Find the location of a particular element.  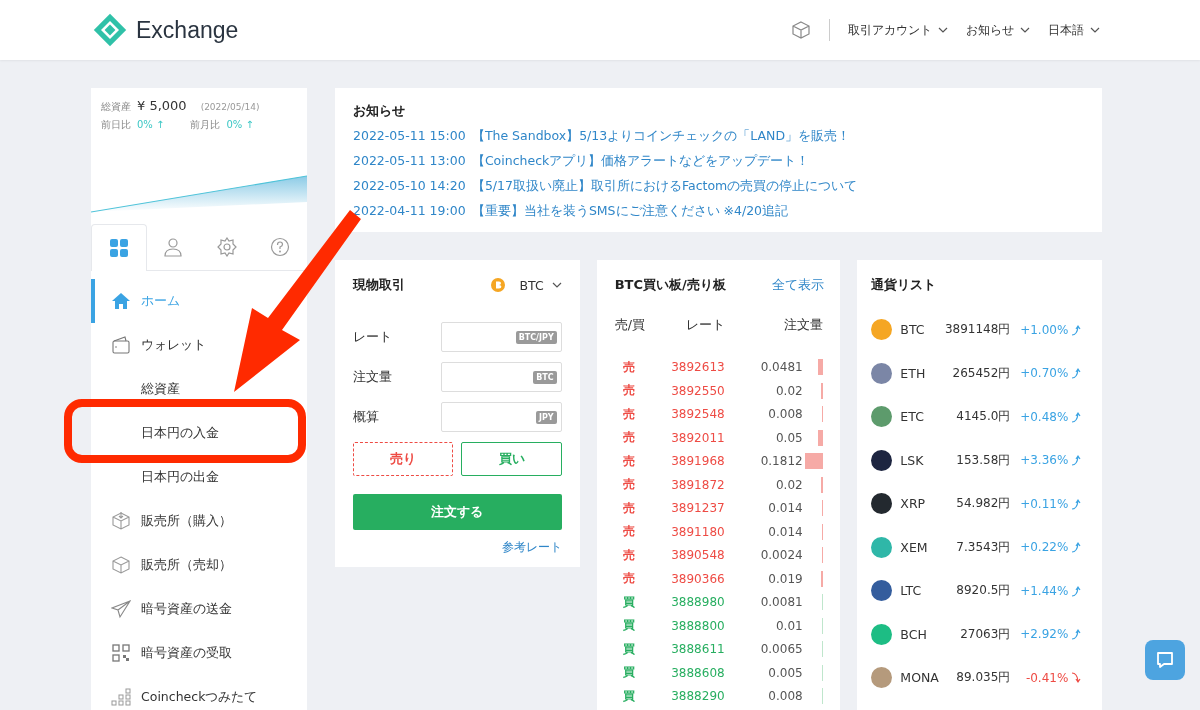

sidebar-item: ウォレット is located at coordinates (199, 345).